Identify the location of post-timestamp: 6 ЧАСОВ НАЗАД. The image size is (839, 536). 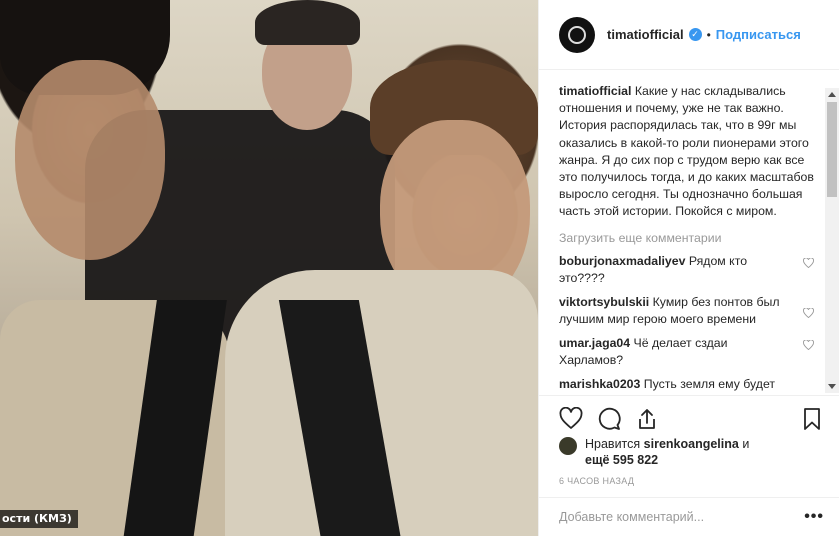
(596, 481).